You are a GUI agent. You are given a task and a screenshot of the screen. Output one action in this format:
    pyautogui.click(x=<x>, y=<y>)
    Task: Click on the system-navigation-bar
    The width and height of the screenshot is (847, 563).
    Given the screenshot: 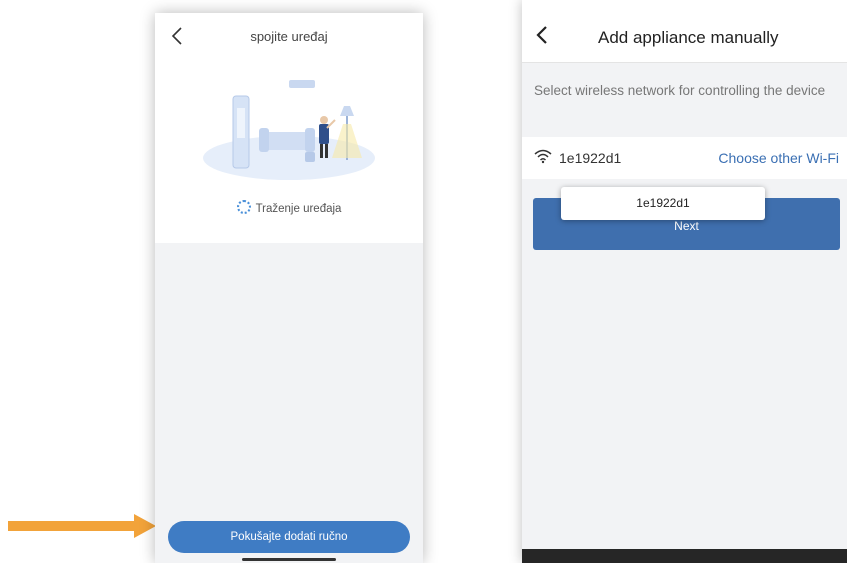 What is the action you would take?
    pyautogui.click(x=684, y=556)
    